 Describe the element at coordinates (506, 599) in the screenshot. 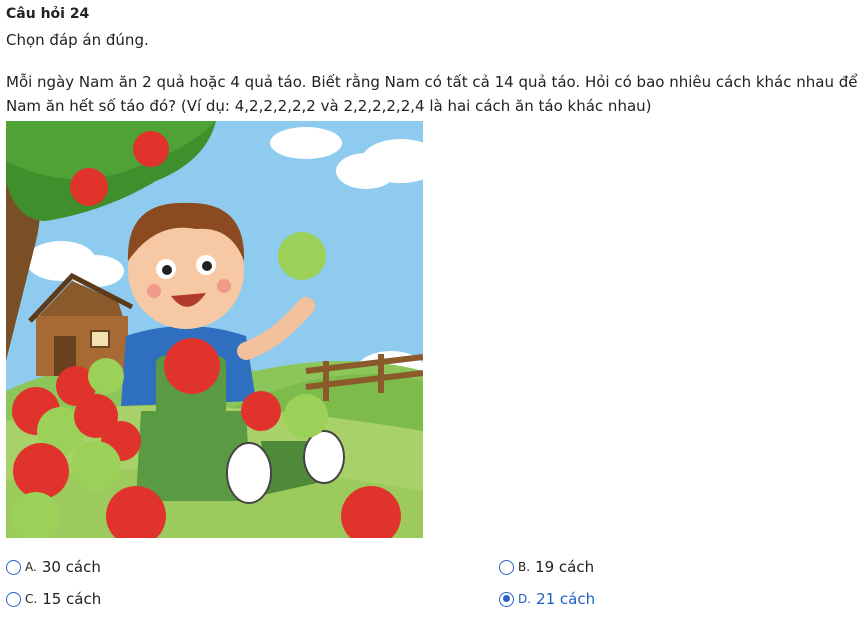

I see `radio-button-selected` at that location.